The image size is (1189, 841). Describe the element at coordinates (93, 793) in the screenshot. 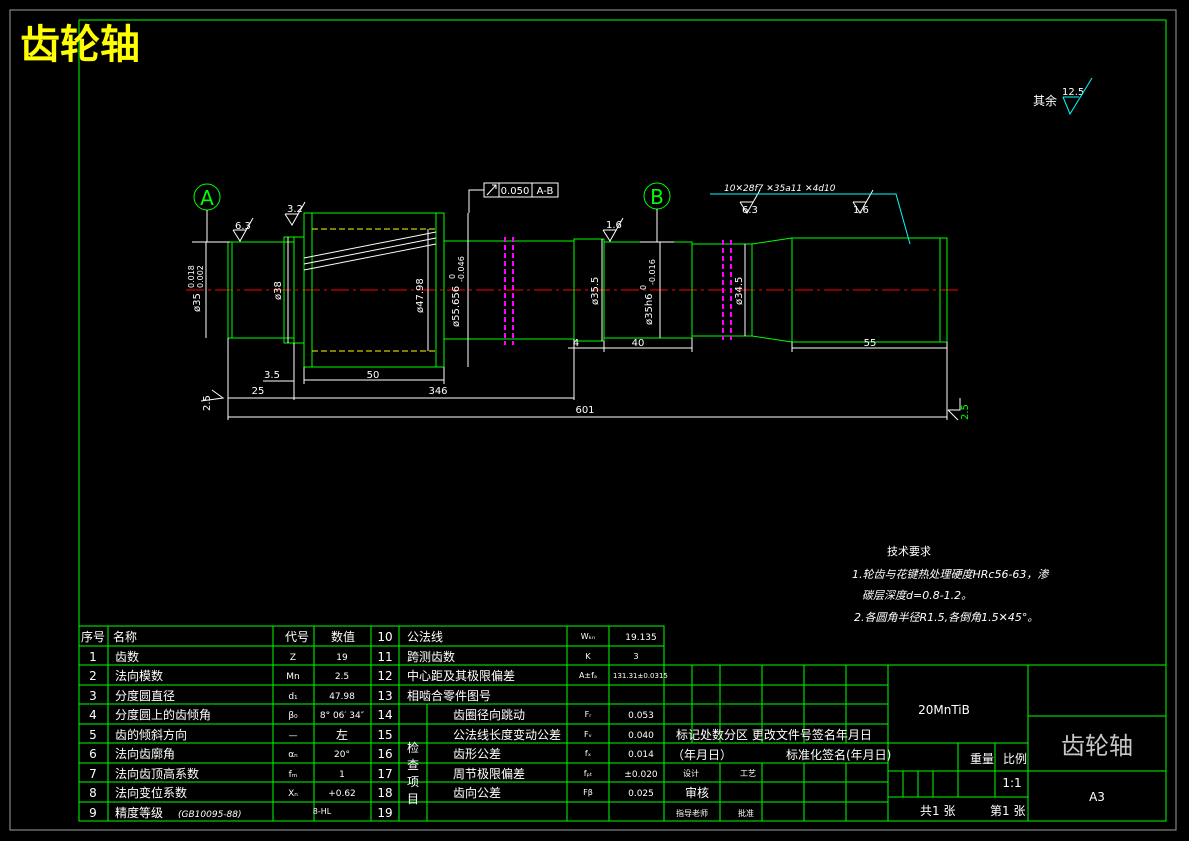

I see `row8-no: 8` at that location.